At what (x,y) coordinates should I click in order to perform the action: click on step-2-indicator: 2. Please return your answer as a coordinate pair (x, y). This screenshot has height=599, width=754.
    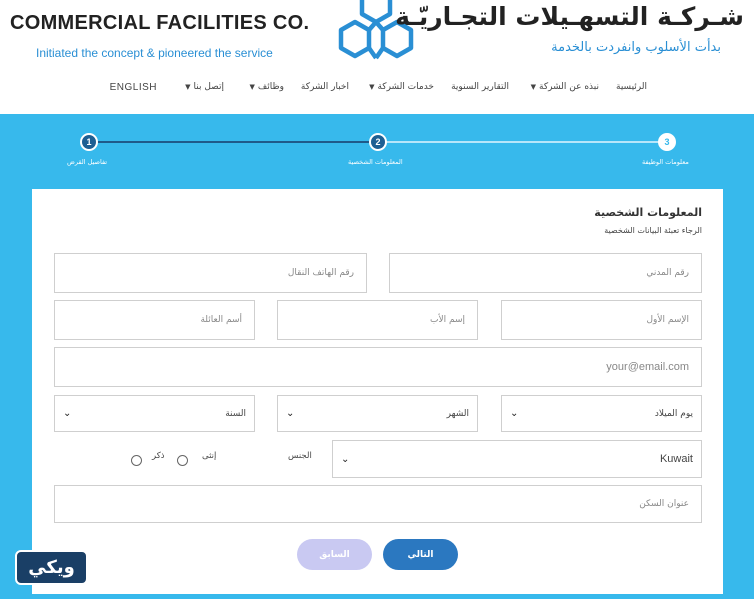
    Looking at the image, I should click on (378, 142).